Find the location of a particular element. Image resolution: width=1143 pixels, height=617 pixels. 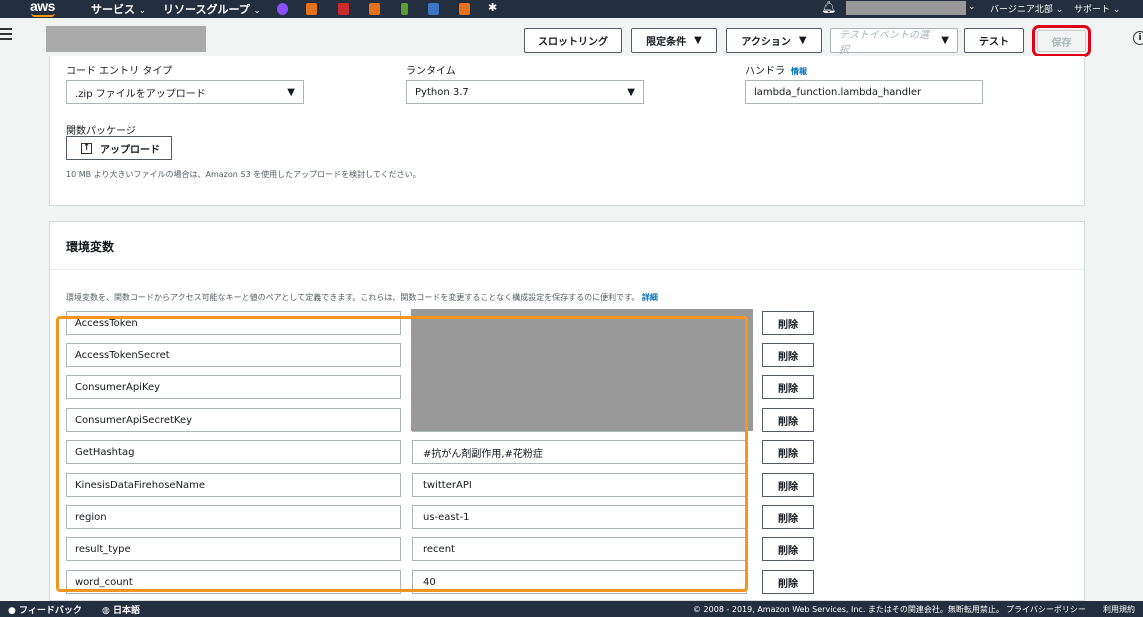

bell-icon: 🔔︎ is located at coordinates (828, 7).